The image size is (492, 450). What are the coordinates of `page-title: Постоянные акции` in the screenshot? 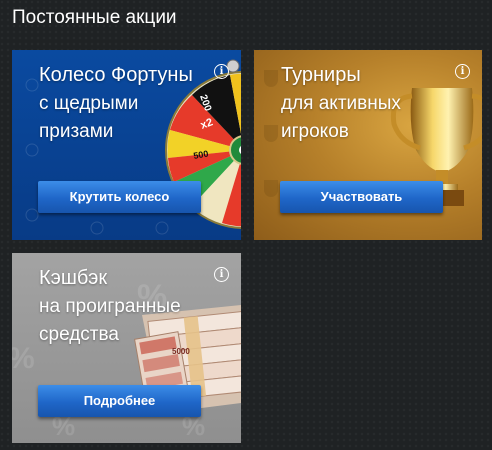 It's located at (94, 17).